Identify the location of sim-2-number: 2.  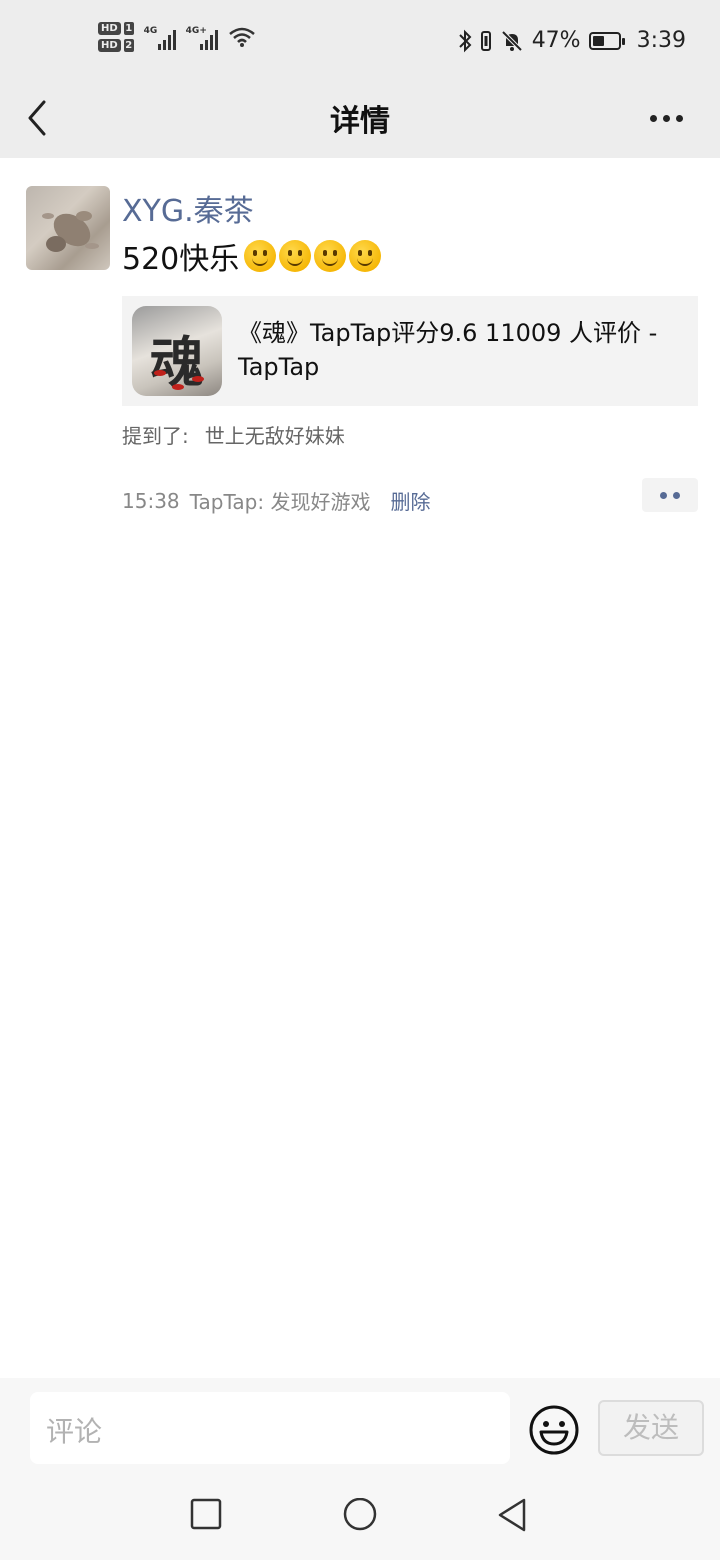
(128, 45).